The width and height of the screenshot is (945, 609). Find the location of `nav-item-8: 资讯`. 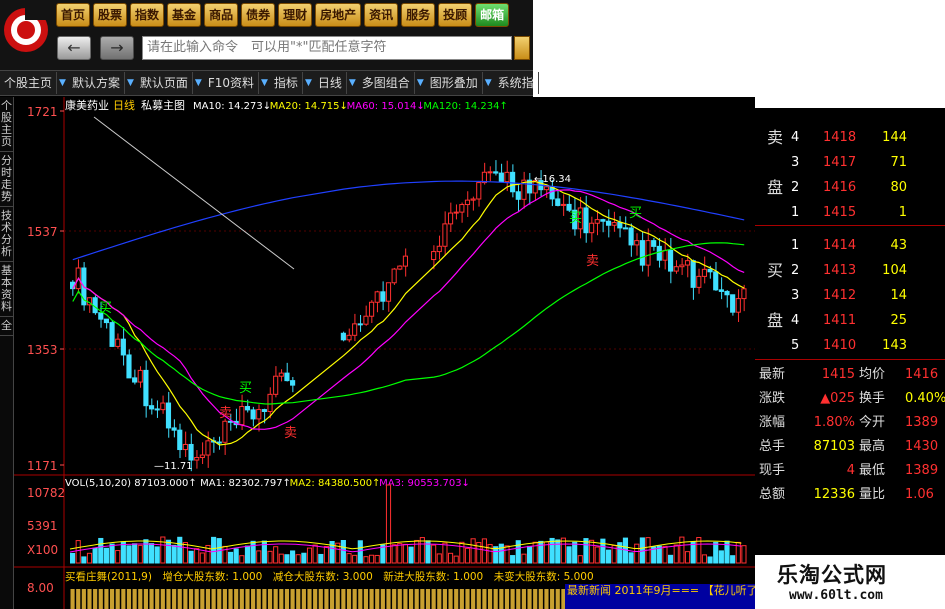

nav-item-8: 资讯 is located at coordinates (381, 15).